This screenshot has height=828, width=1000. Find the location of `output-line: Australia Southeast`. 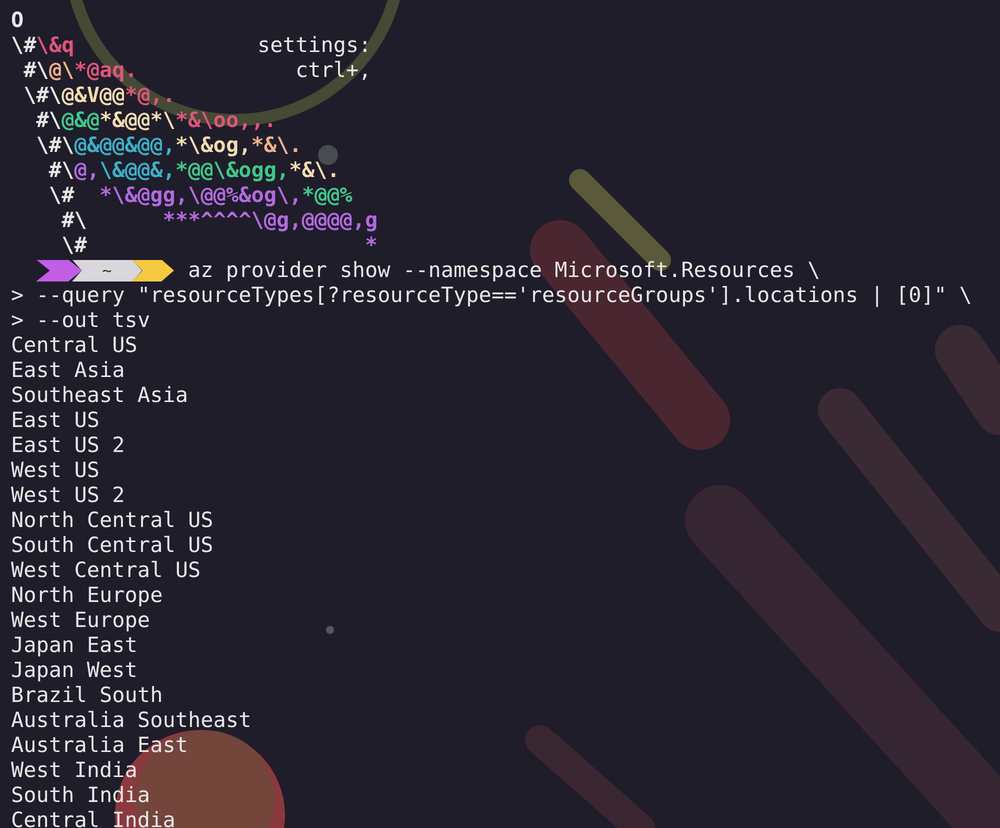

output-line: Australia Southeast is located at coordinates (131, 720).